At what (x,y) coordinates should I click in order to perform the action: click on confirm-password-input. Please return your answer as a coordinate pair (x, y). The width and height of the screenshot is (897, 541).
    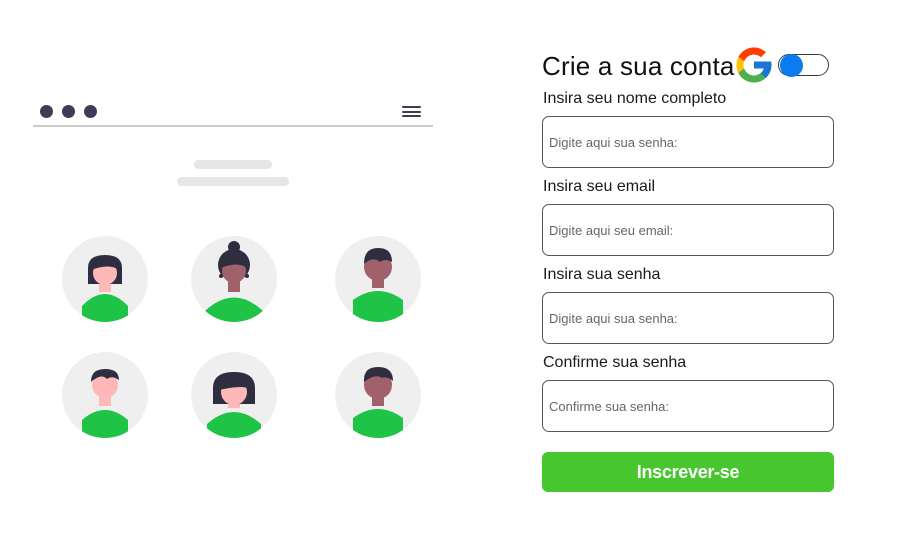
    Looking at the image, I should click on (688, 406).